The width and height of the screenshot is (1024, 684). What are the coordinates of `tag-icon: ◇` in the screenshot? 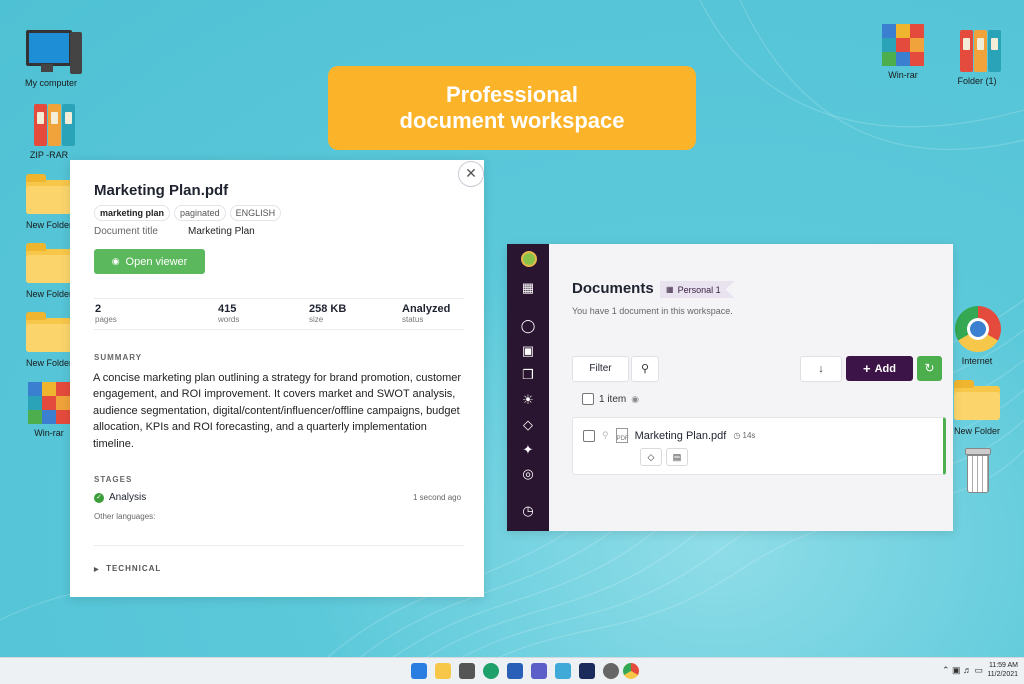 It's located at (528, 425).